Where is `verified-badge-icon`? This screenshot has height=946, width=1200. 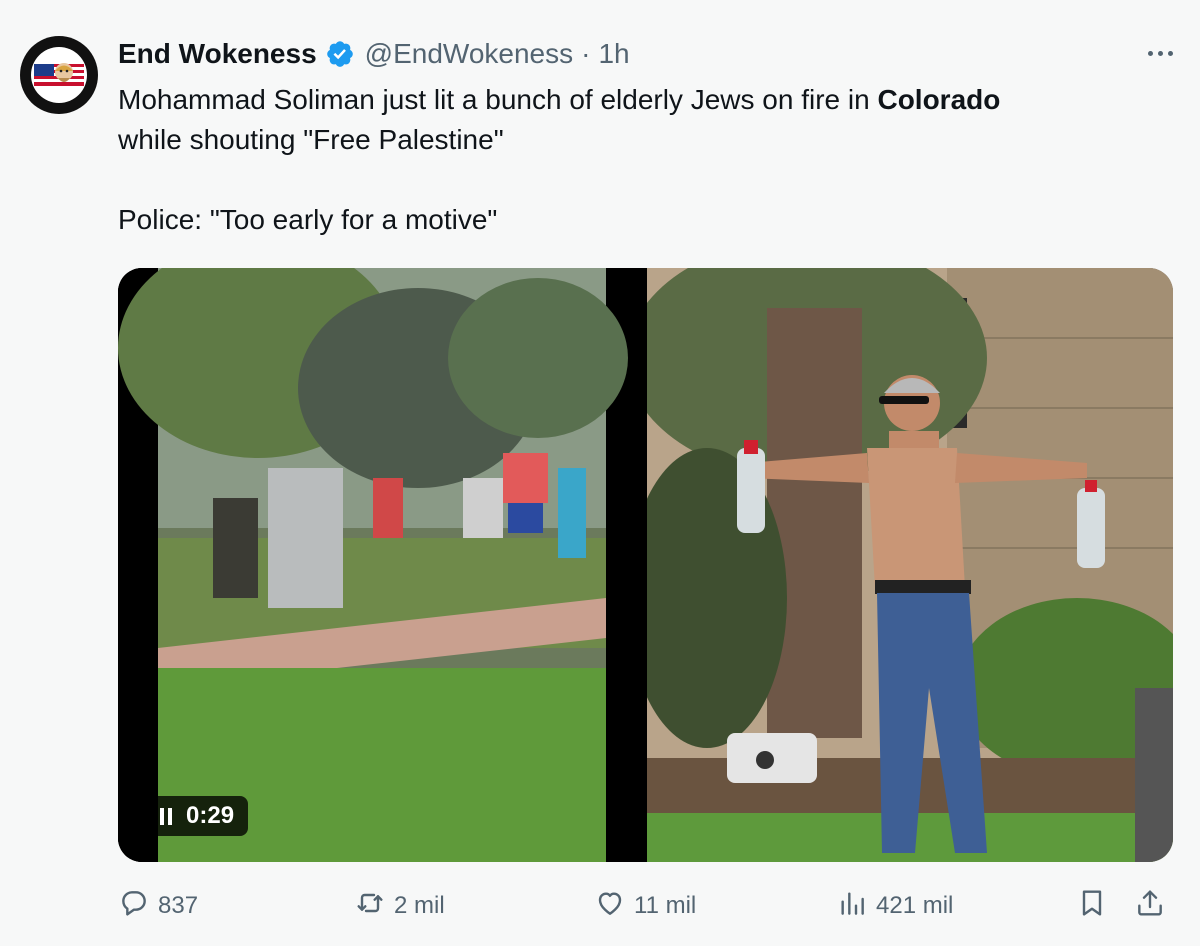 verified-badge-icon is located at coordinates (340, 54).